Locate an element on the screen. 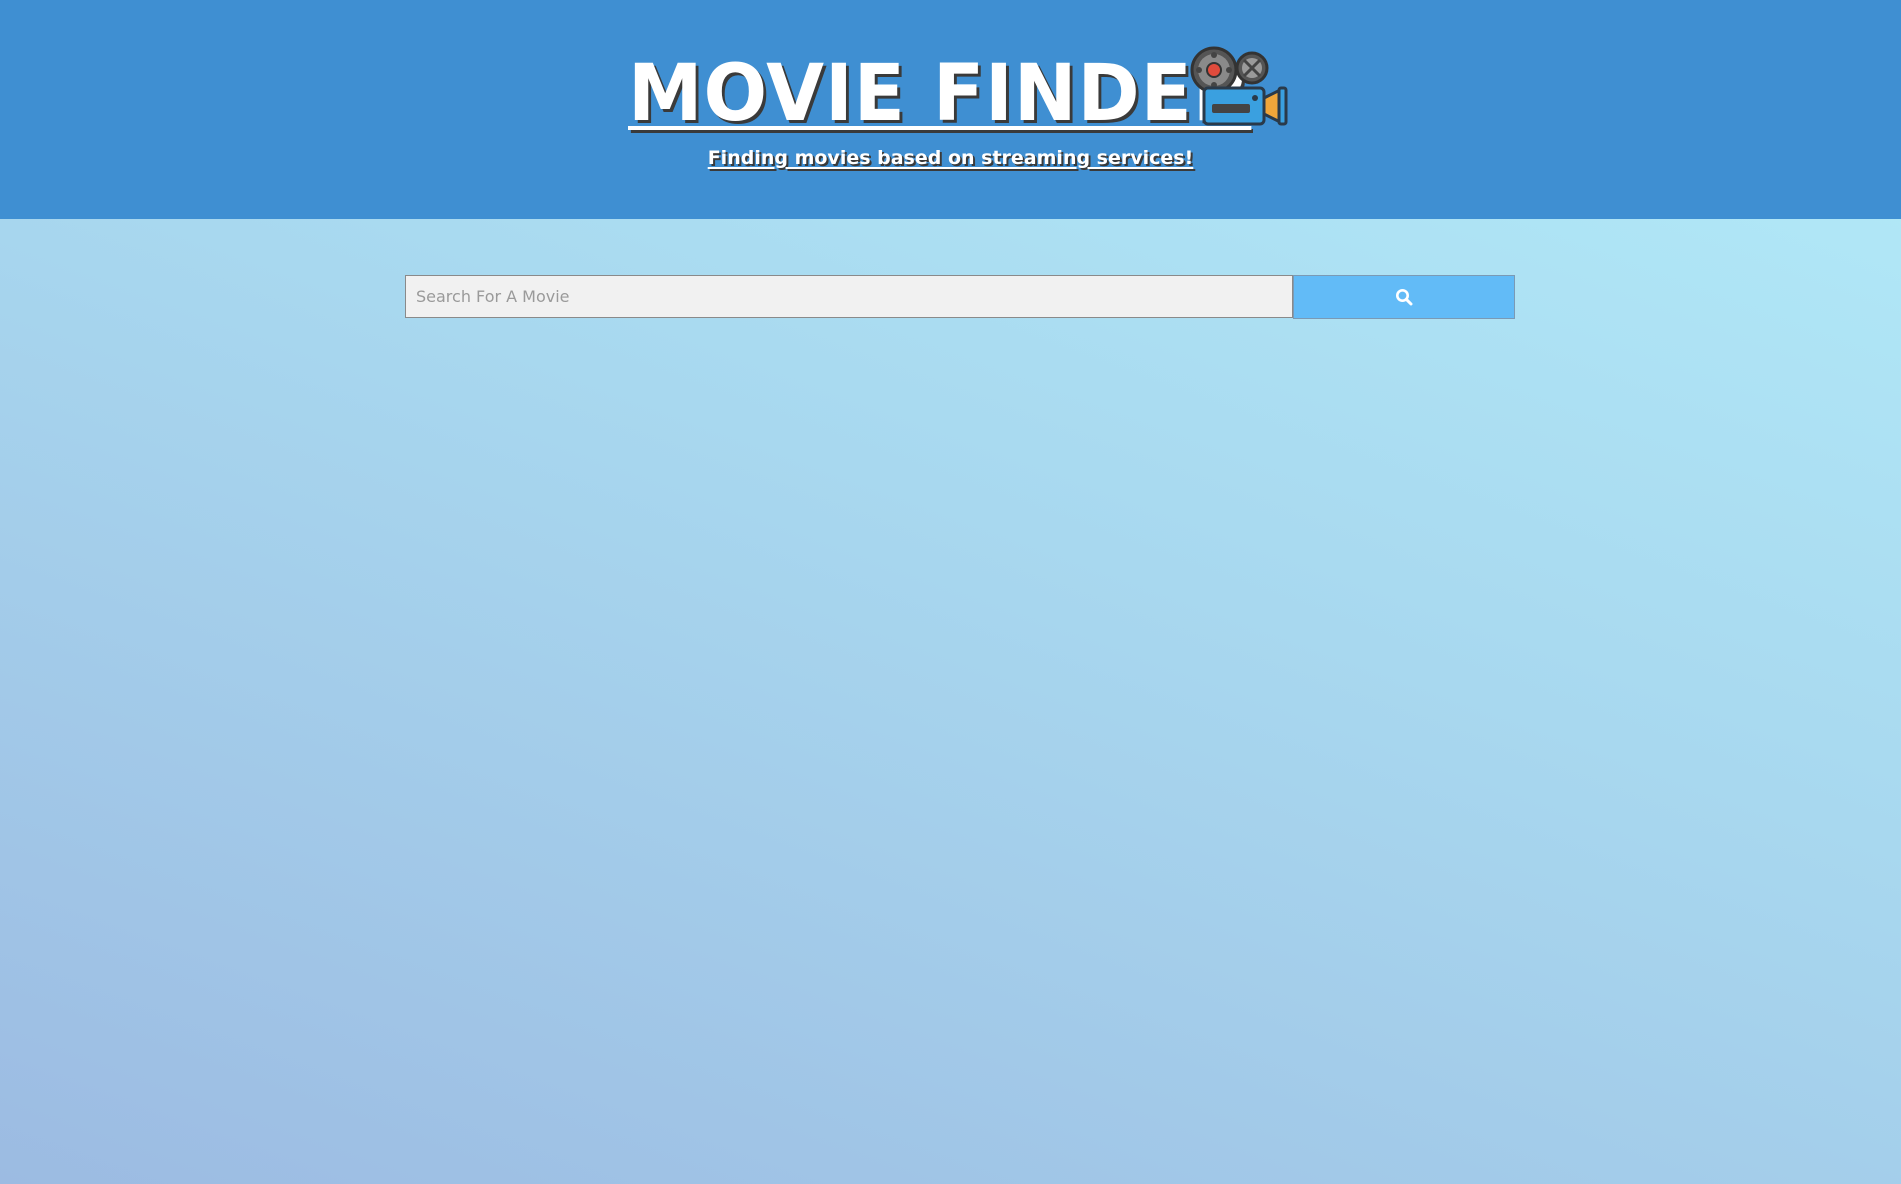 Image resolution: width=1901 pixels, height=1184 pixels. search-icon is located at coordinates (1404, 297).